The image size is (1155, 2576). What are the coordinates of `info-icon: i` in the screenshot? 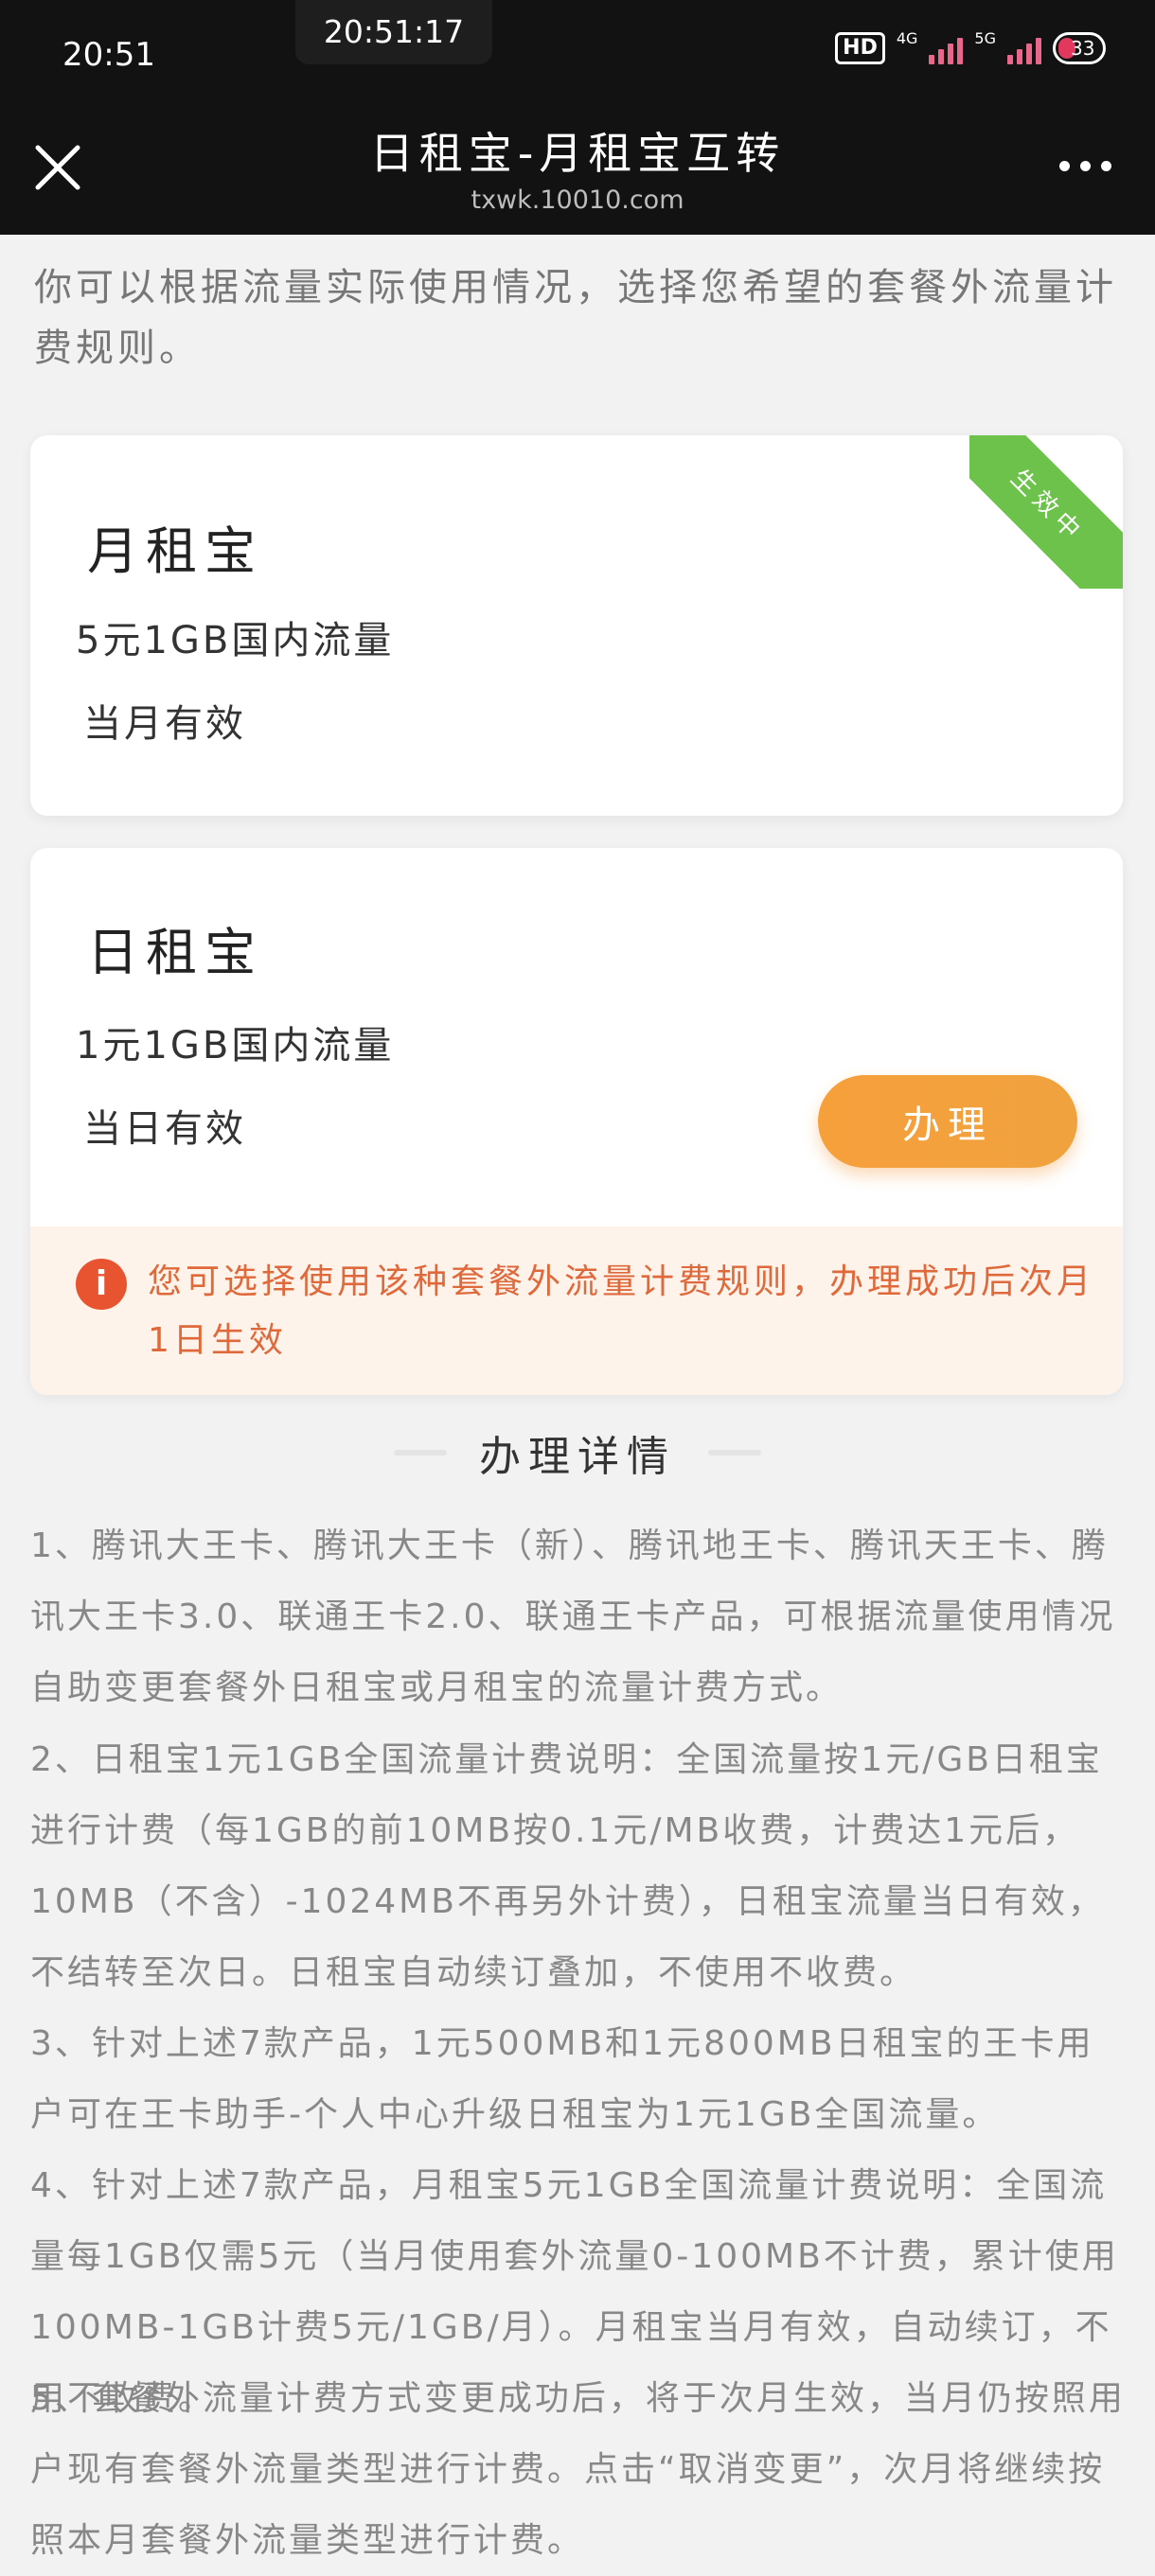 It's located at (101, 1284).